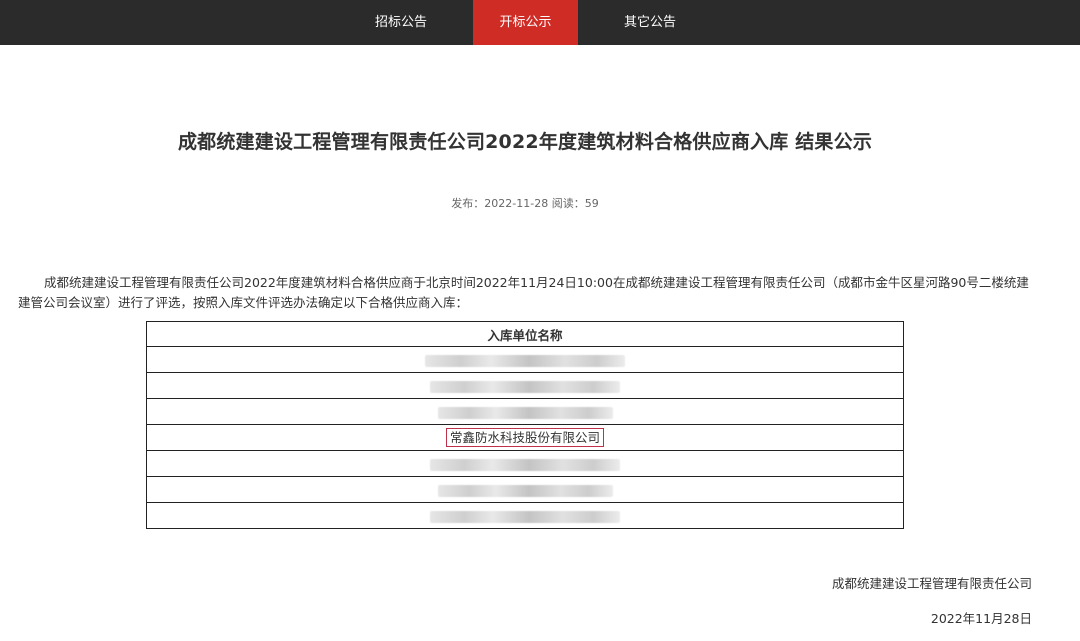 The image size is (1080, 641). Describe the element at coordinates (401, 22) in the screenshot. I see `nav-tab-bidding-announcements: 招标公告` at that location.